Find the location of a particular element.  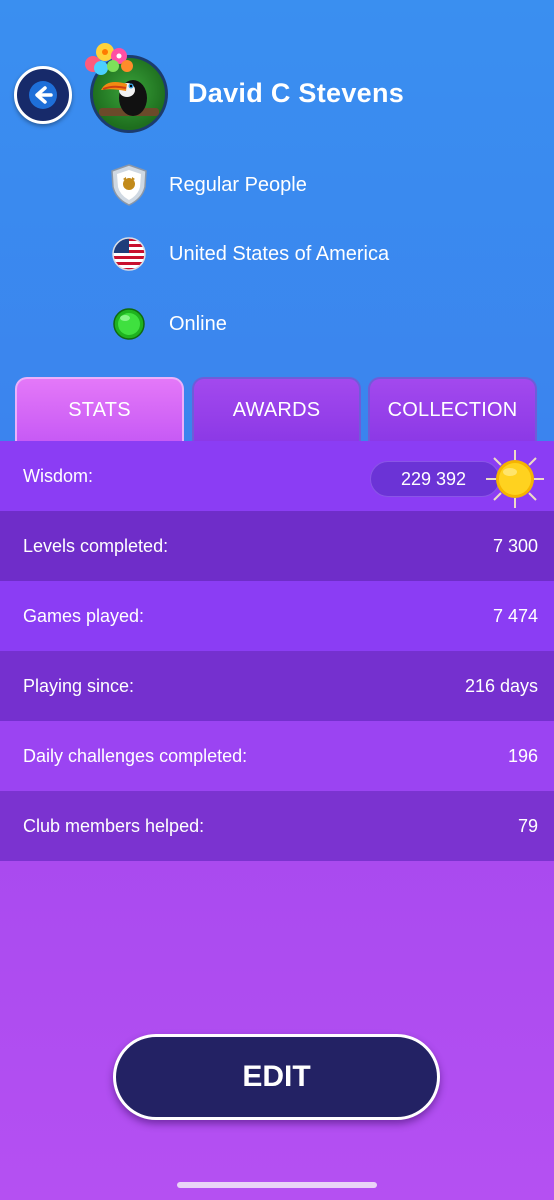

stat-label: Playing since: is located at coordinates (79, 685).